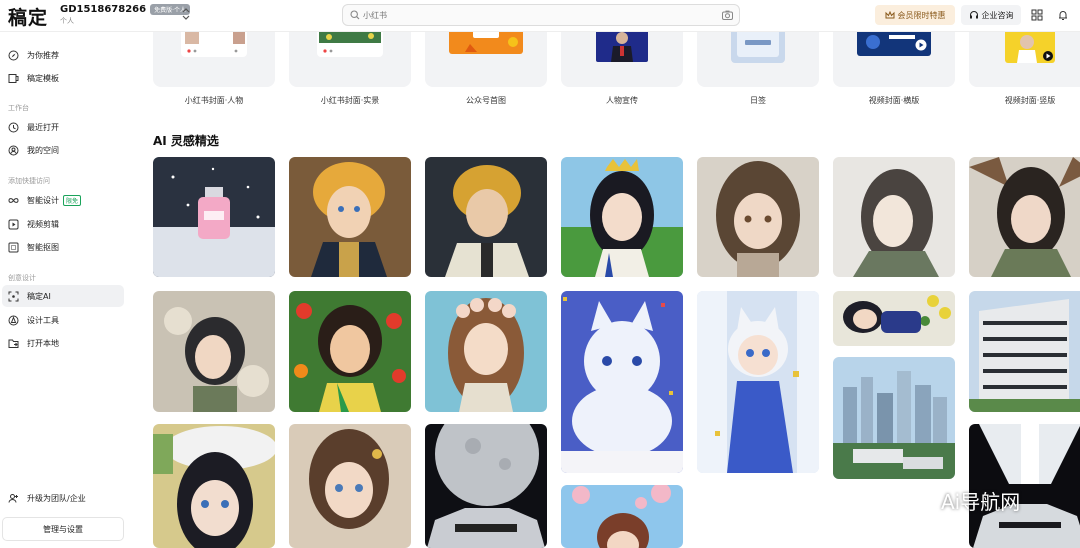  Describe the element at coordinates (186, 141) in the screenshot. I see `ai-section-title: AI 灵感精选` at that location.